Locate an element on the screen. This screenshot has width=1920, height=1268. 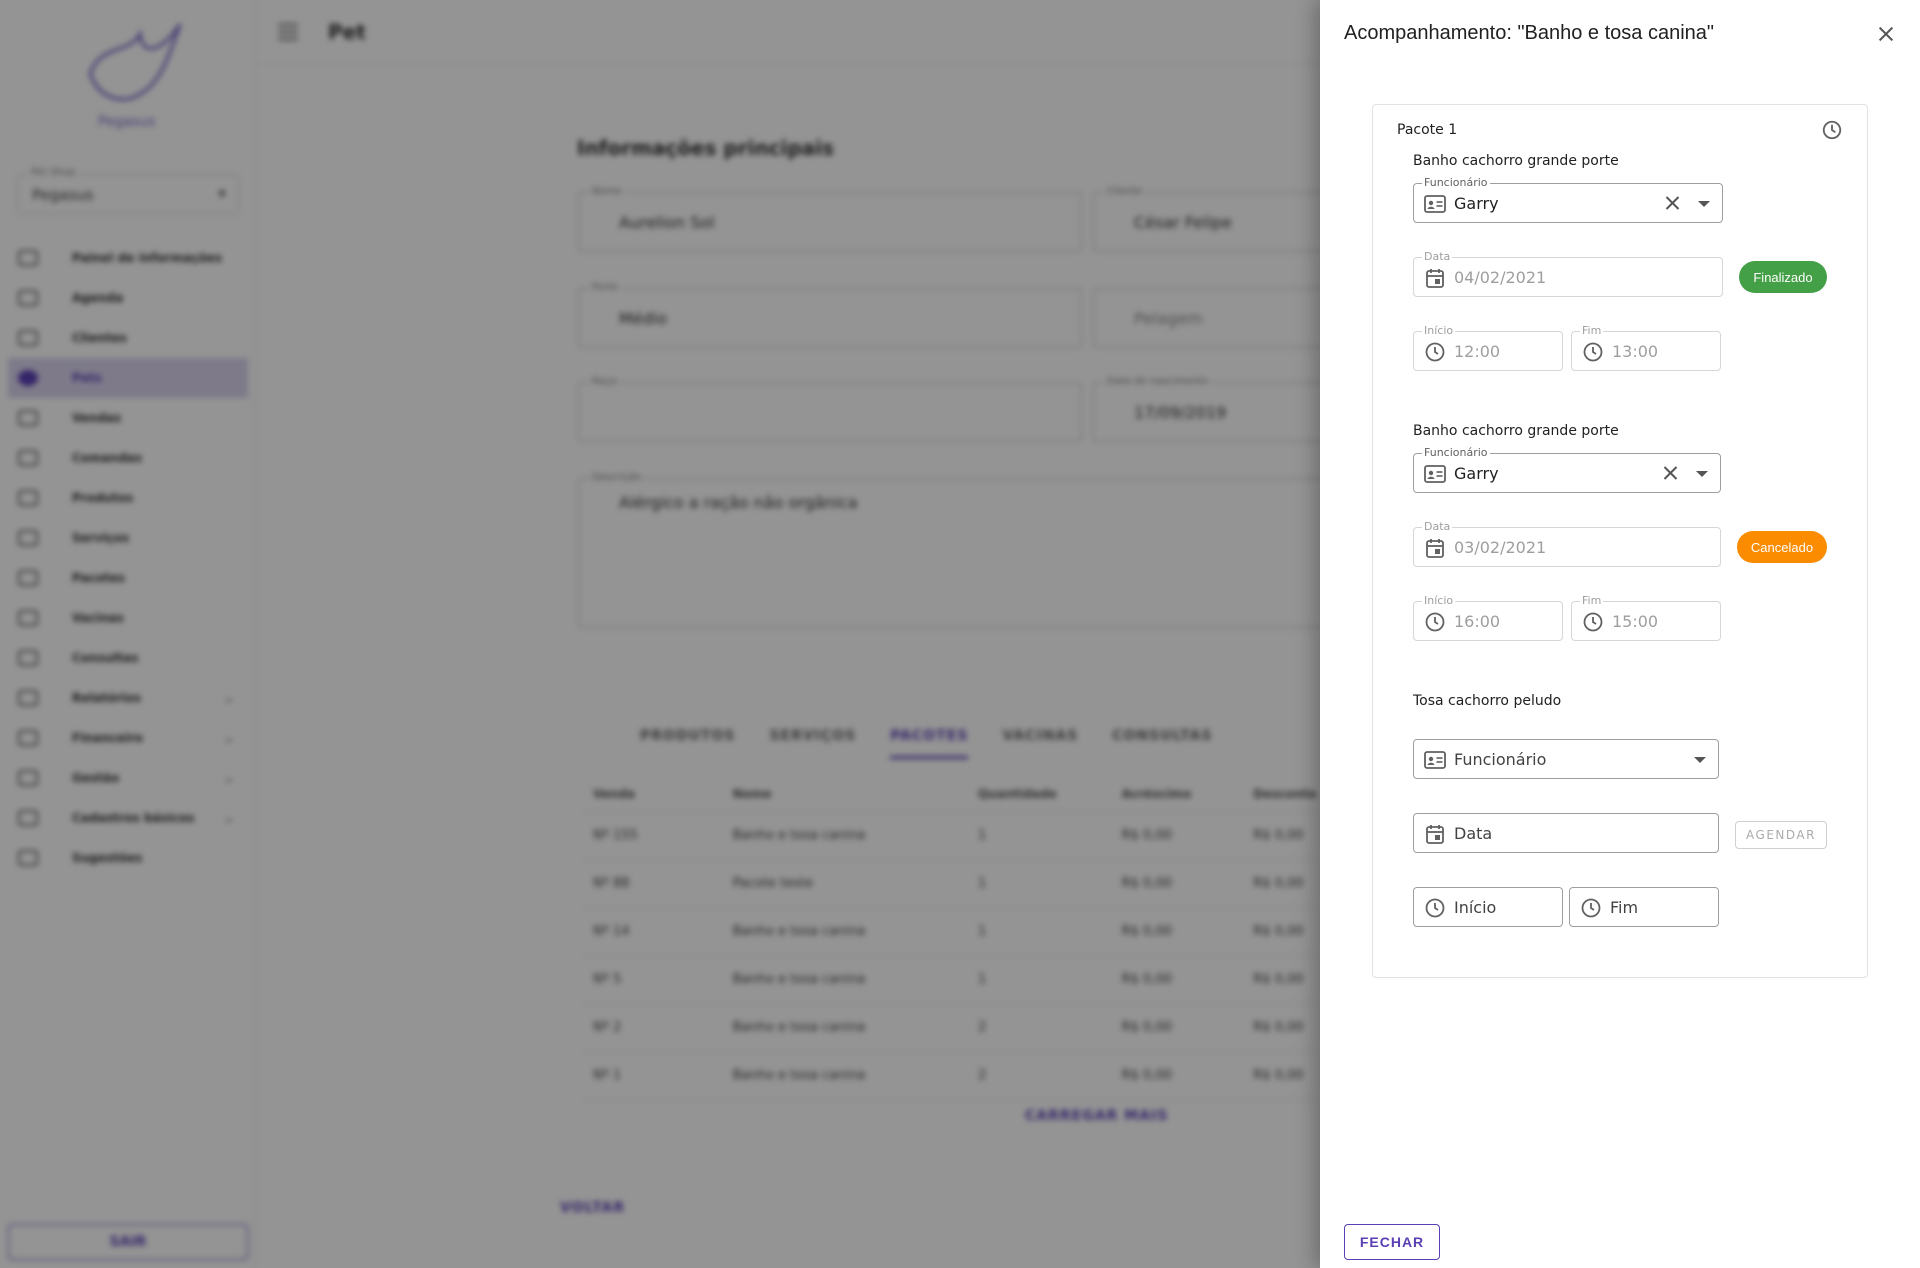
funcionario-select: Funcionário is located at coordinates (1566, 759).